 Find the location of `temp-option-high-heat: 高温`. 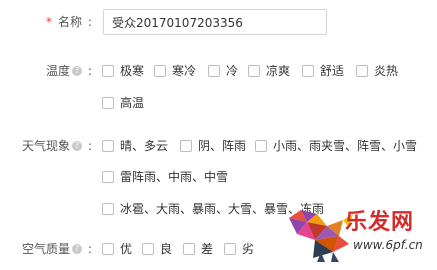

temp-option-high-heat: 高温 is located at coordinates (123, 102).